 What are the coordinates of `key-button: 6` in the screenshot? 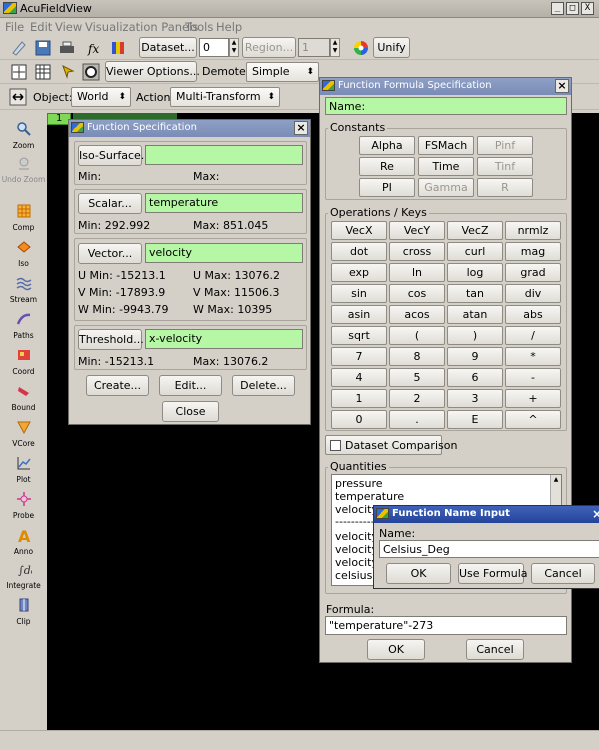 It's located at (475, 377).